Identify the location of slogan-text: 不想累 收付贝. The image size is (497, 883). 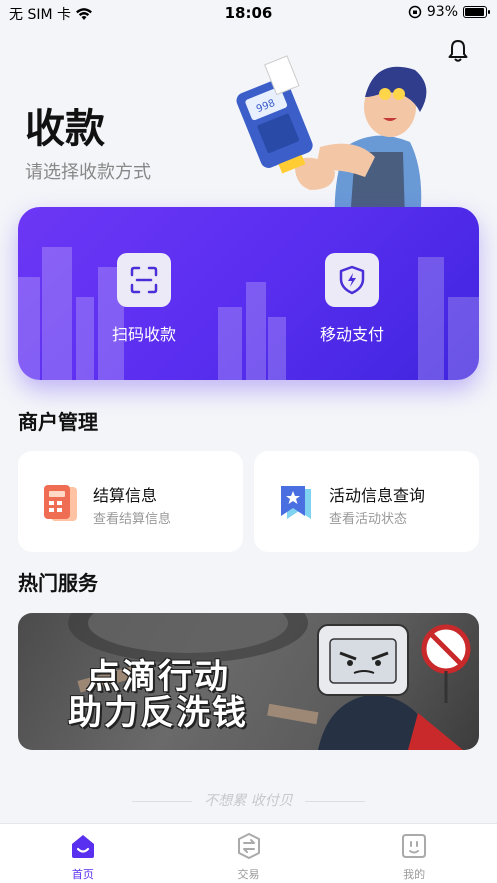
(248, 801).